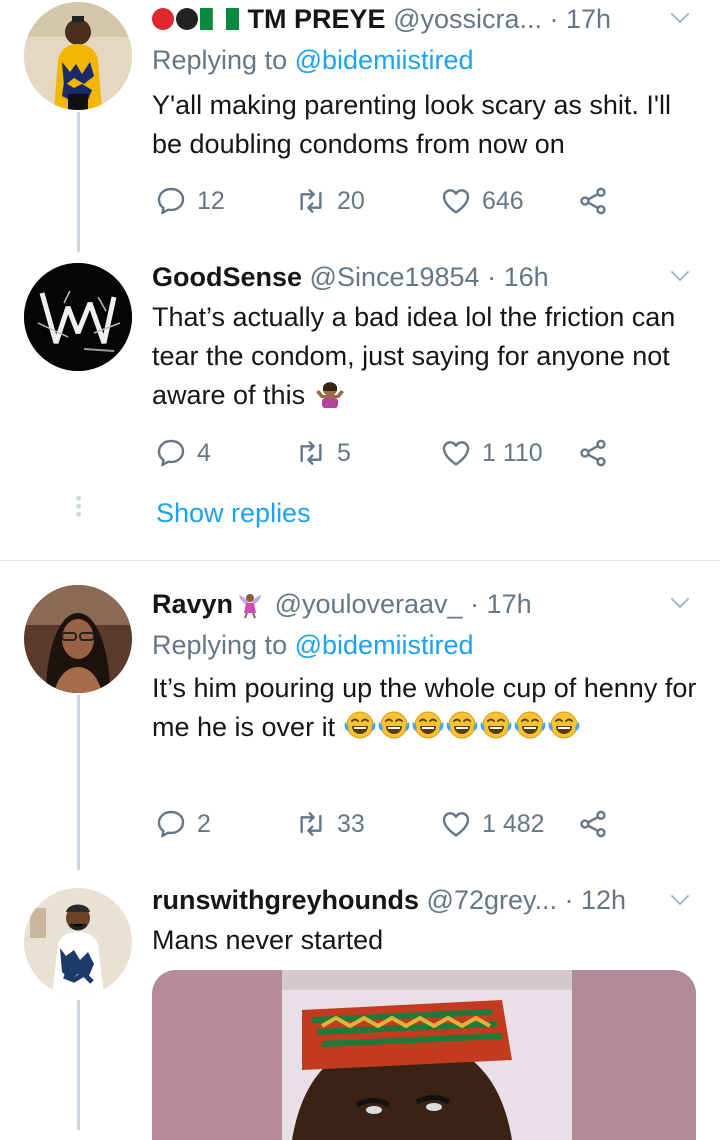 The width and height of the screenshot is (720, 1140). I want to click on retweet-count: 5, so click(344, 452).